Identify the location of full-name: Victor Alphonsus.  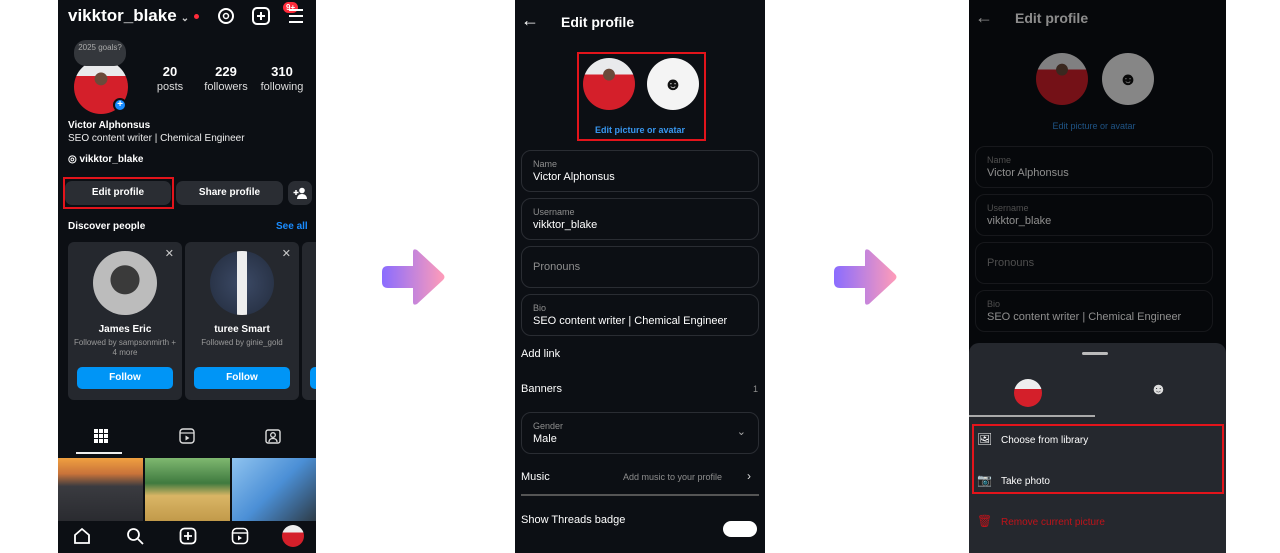
(109, 125).